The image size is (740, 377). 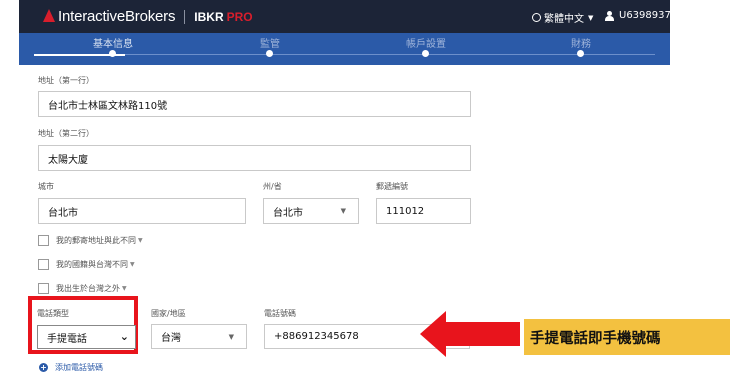 I want to click on country-select: 台灣 ▼, so click(x=199, y=336).